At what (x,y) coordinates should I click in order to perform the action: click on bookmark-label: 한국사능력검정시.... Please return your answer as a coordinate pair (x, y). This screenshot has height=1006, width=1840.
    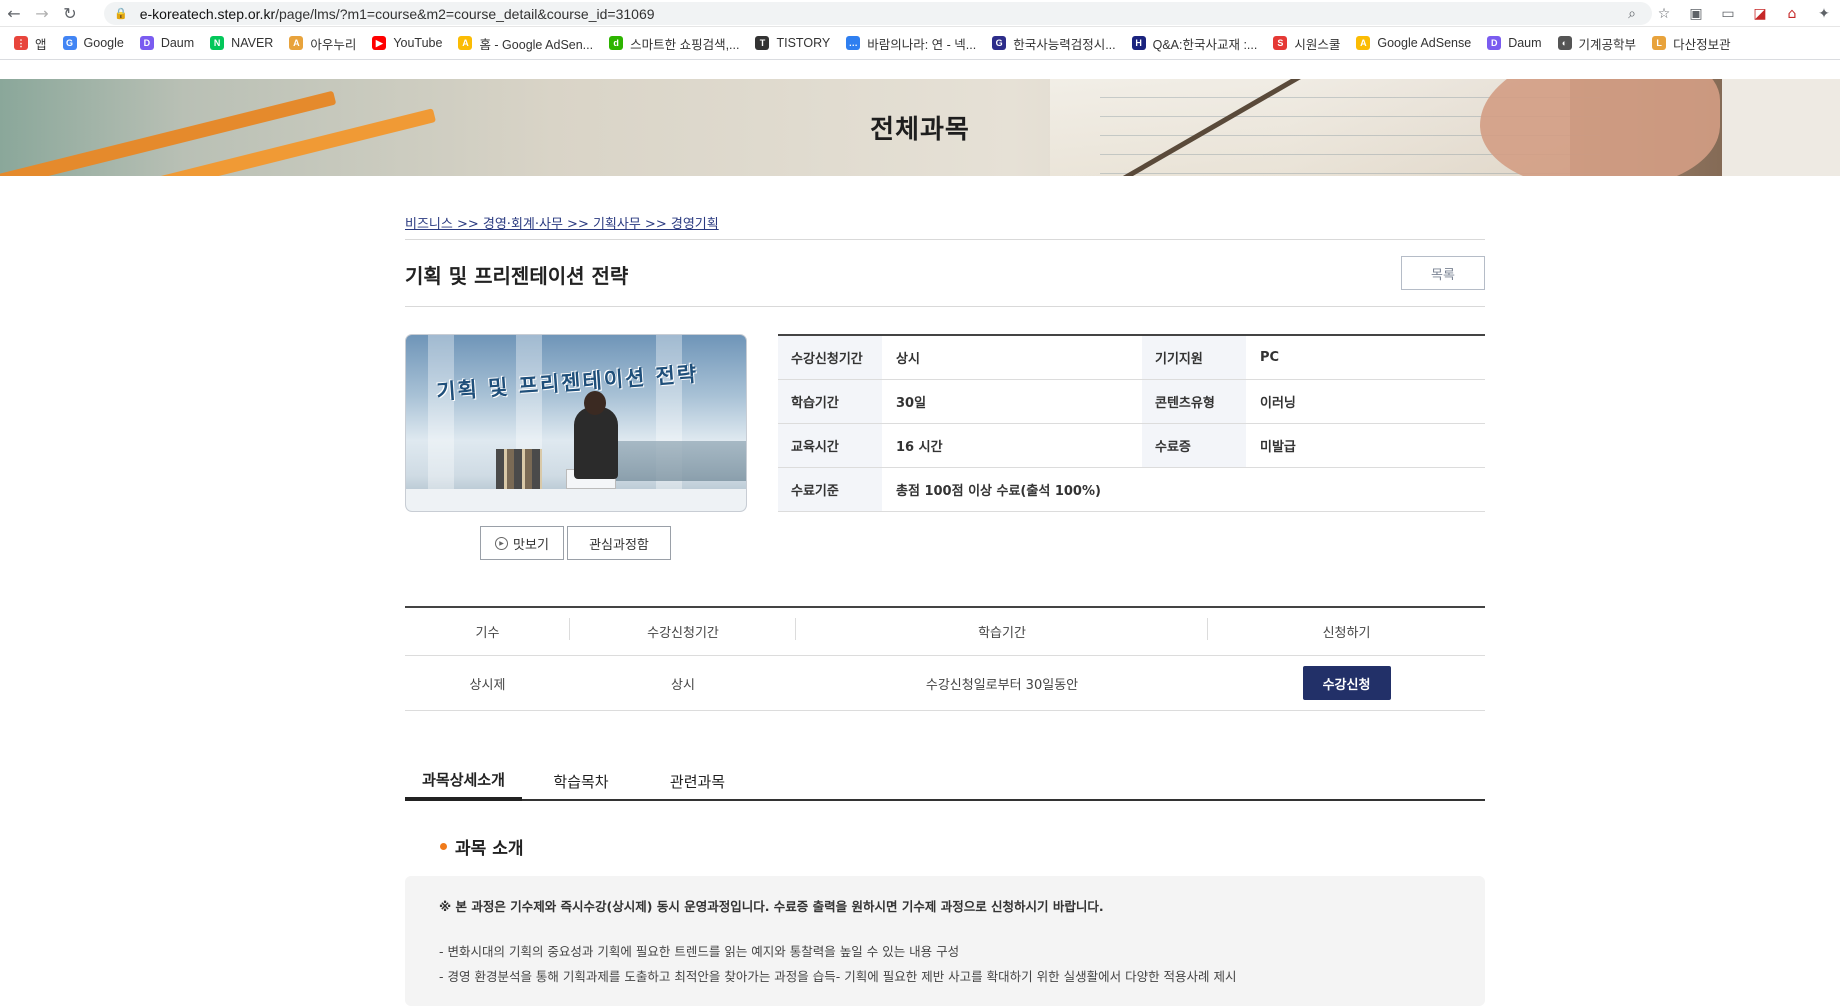
    Looking at the image, I should click on (1064, 44).